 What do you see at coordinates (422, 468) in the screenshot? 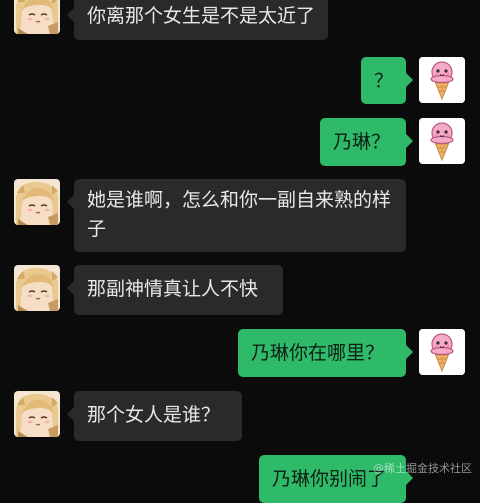
I see `watermark: @稀土掘金技术社区` at bounding box center [422, 468].